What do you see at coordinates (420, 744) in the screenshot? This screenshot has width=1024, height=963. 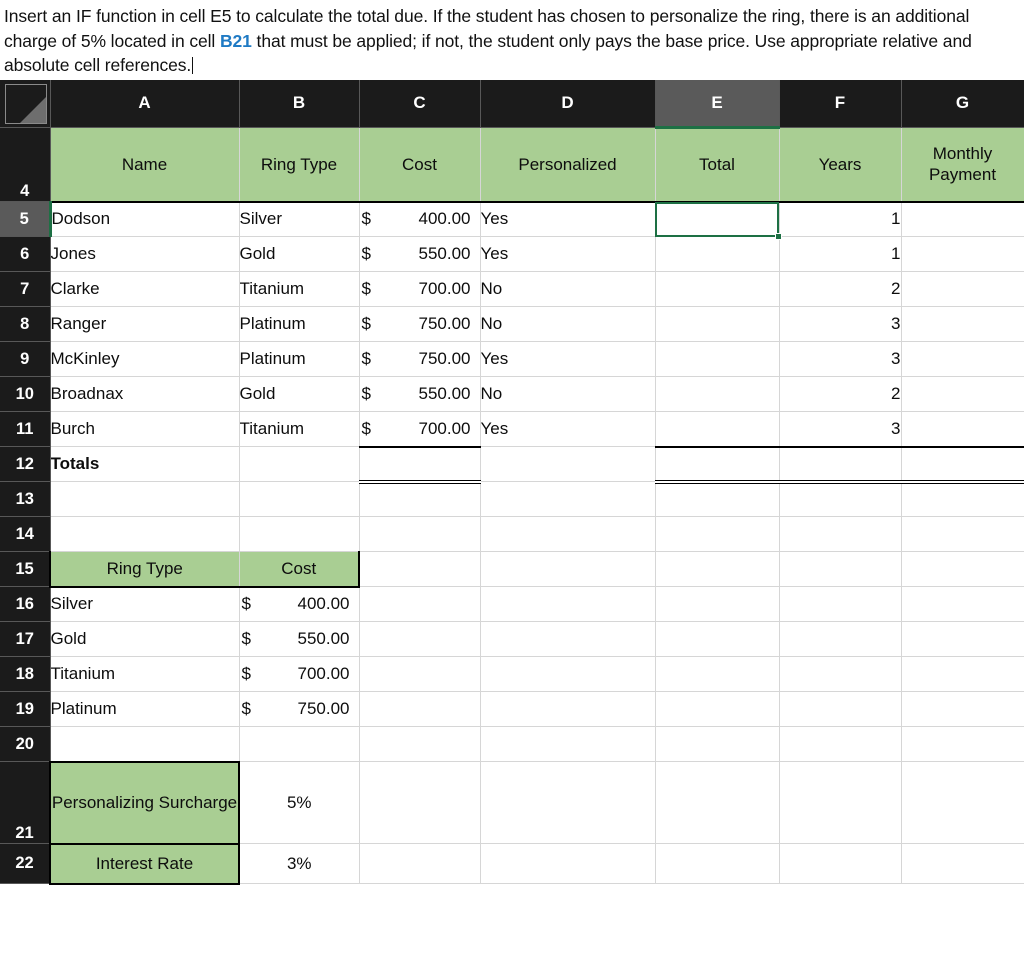 I see `cell-c20` at bounding box center [420, 744].